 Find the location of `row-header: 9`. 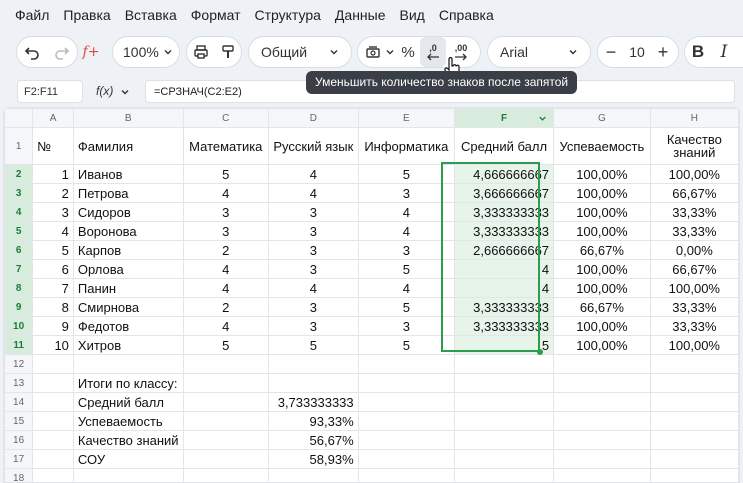

row-header: 9 is located at coordinates (19, 307).